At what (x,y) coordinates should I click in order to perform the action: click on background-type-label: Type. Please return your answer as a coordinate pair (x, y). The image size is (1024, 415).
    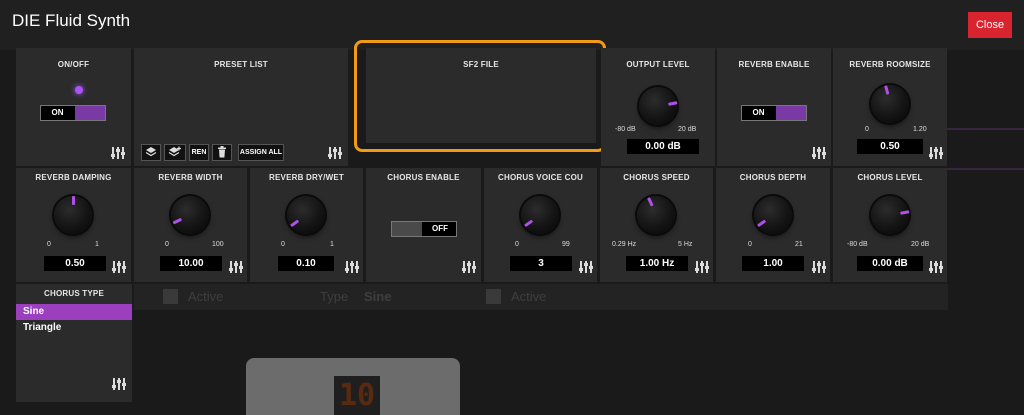
    Looking at the image, I should click on (334, 296).